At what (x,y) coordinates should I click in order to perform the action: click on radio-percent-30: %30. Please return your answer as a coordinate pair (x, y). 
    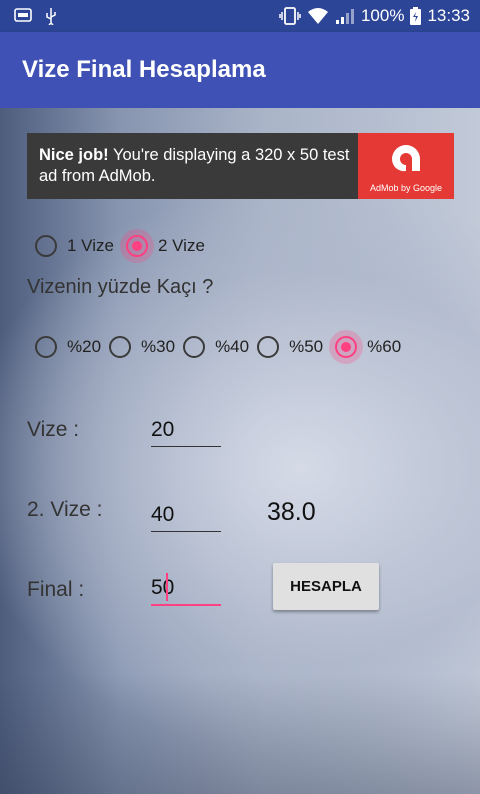
    Looking at the image, I should click on (142, 347).